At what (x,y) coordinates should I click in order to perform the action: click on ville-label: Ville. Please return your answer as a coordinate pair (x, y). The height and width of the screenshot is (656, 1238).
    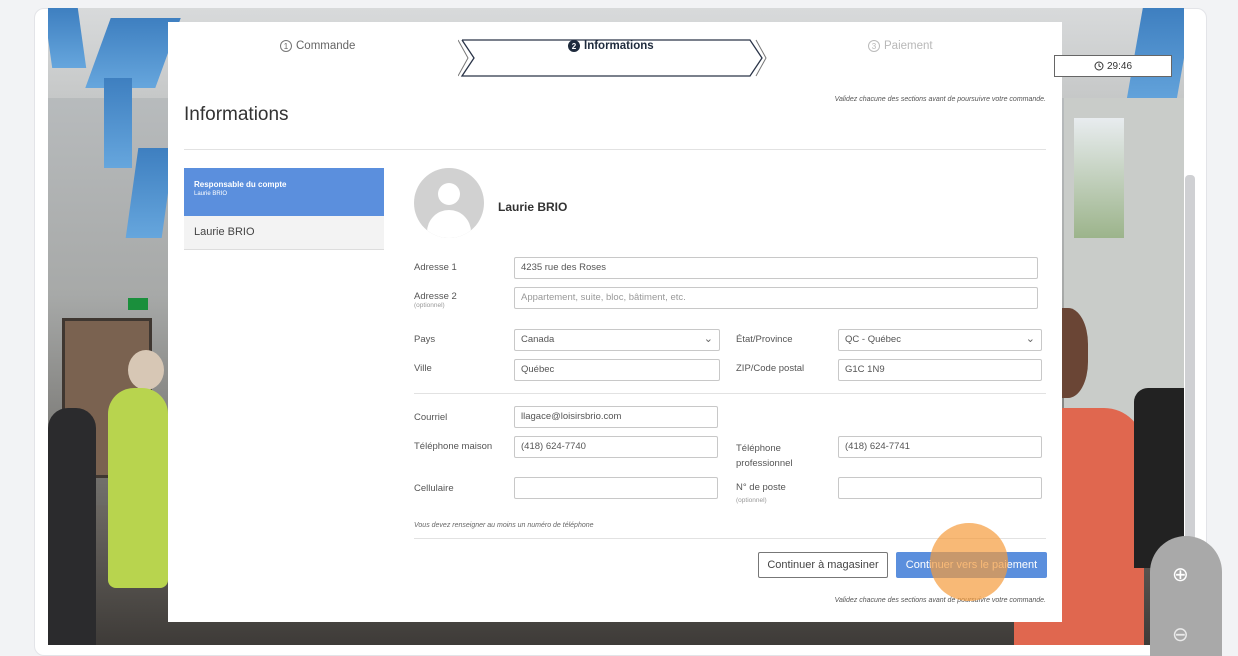
    Looking at the image, I should click on (423, 368).